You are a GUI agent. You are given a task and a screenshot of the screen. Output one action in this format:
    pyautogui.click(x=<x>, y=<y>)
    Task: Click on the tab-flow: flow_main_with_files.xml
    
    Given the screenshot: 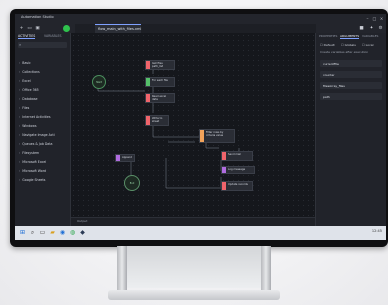 What is the action you would take?
    pyautogui.click(x=118, y=28)
    